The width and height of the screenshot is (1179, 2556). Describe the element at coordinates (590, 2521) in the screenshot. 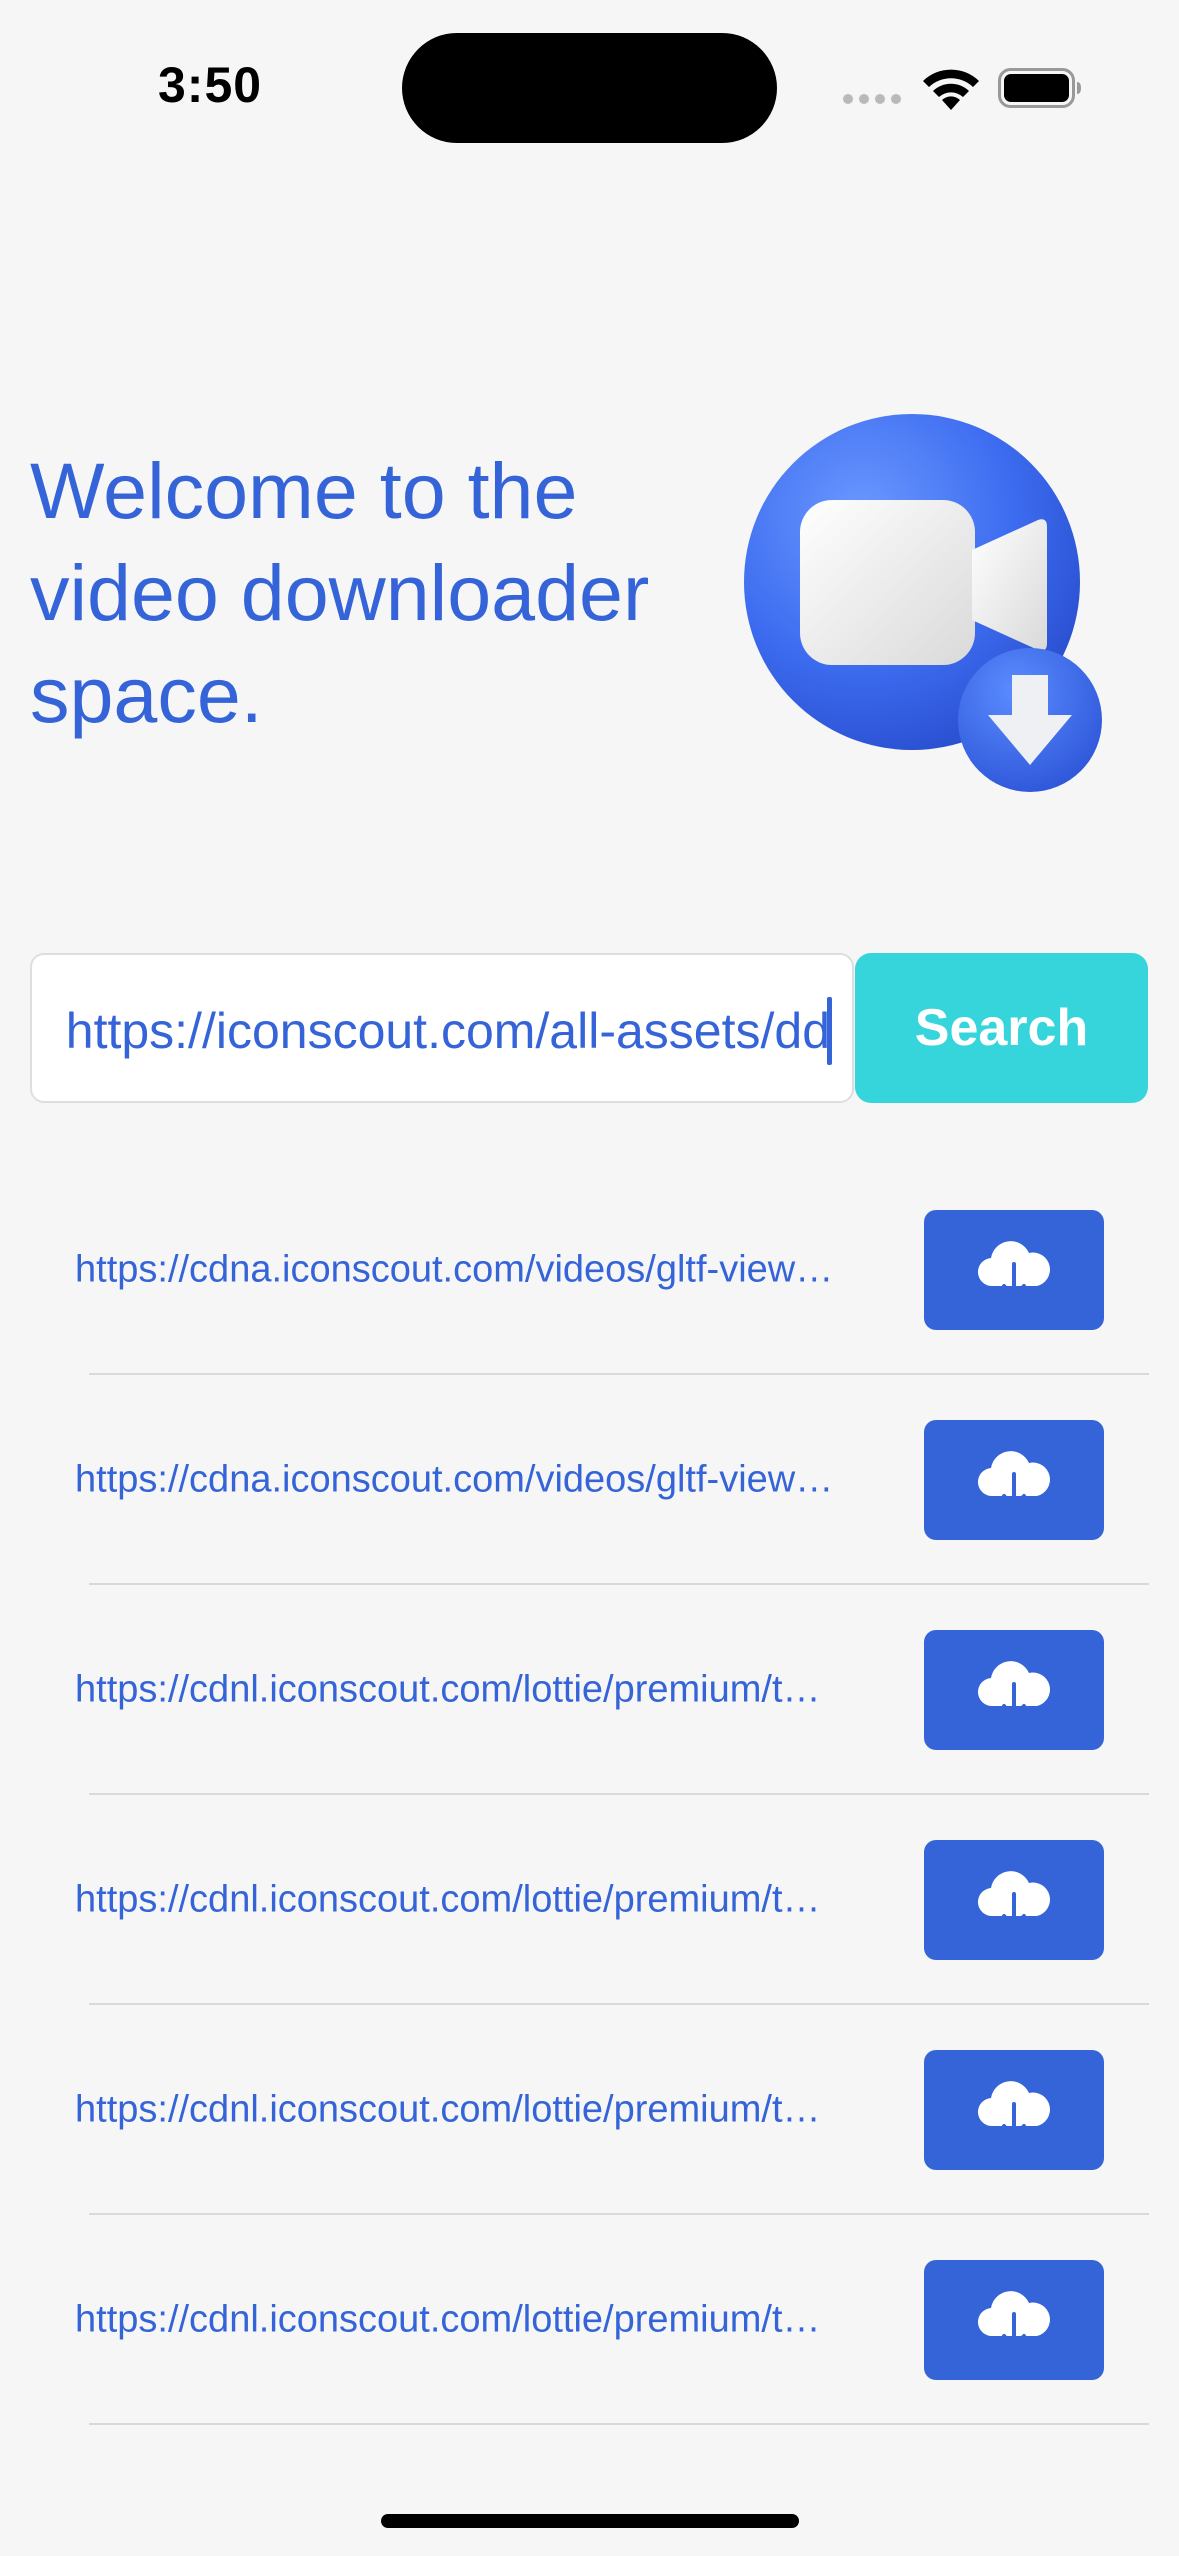

I see `home-indicator` at that location.